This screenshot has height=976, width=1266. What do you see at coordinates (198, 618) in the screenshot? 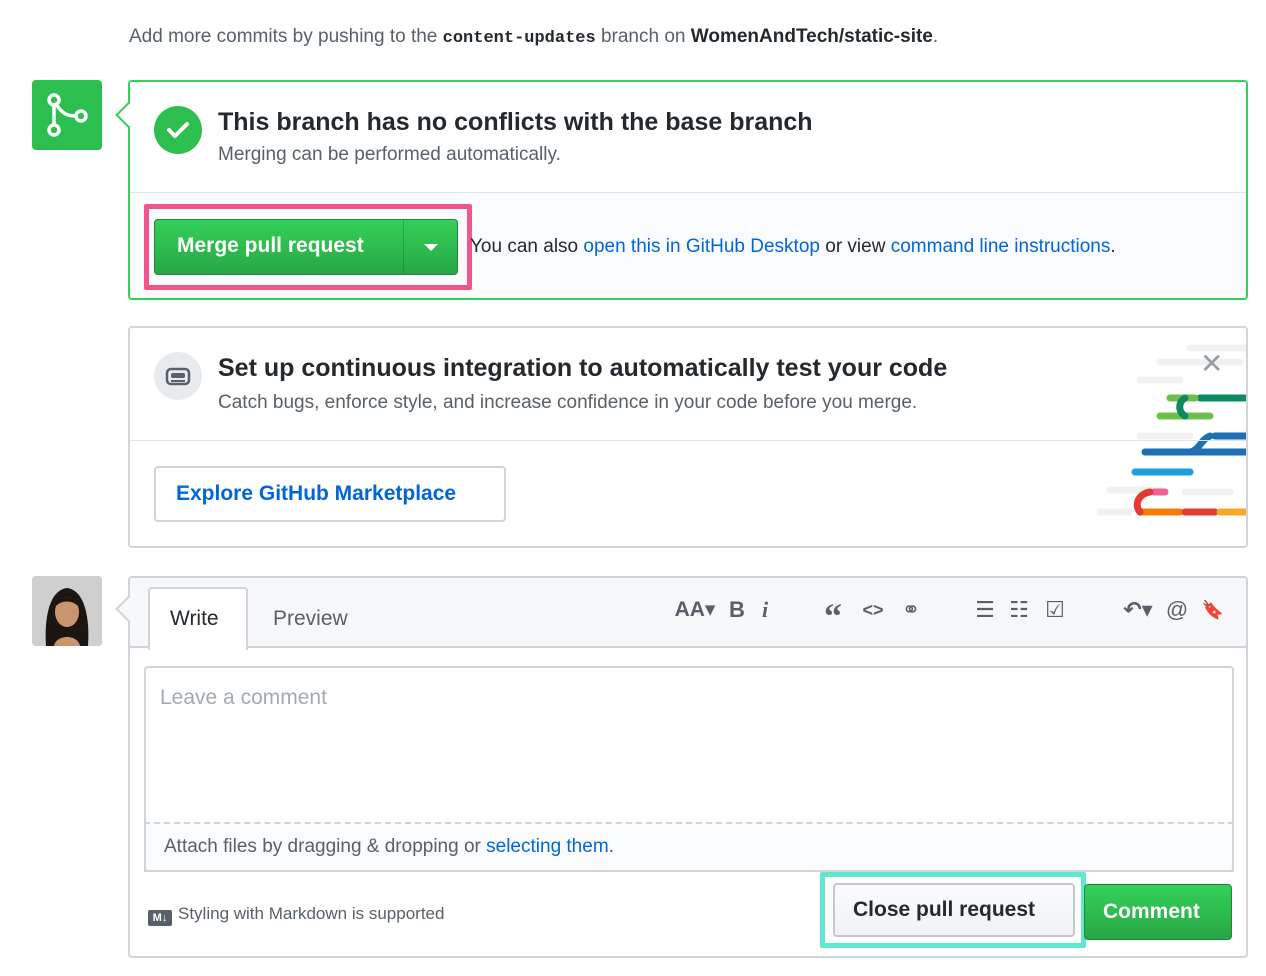
I see `tab-write: Write` at bounding box center [198, 618].